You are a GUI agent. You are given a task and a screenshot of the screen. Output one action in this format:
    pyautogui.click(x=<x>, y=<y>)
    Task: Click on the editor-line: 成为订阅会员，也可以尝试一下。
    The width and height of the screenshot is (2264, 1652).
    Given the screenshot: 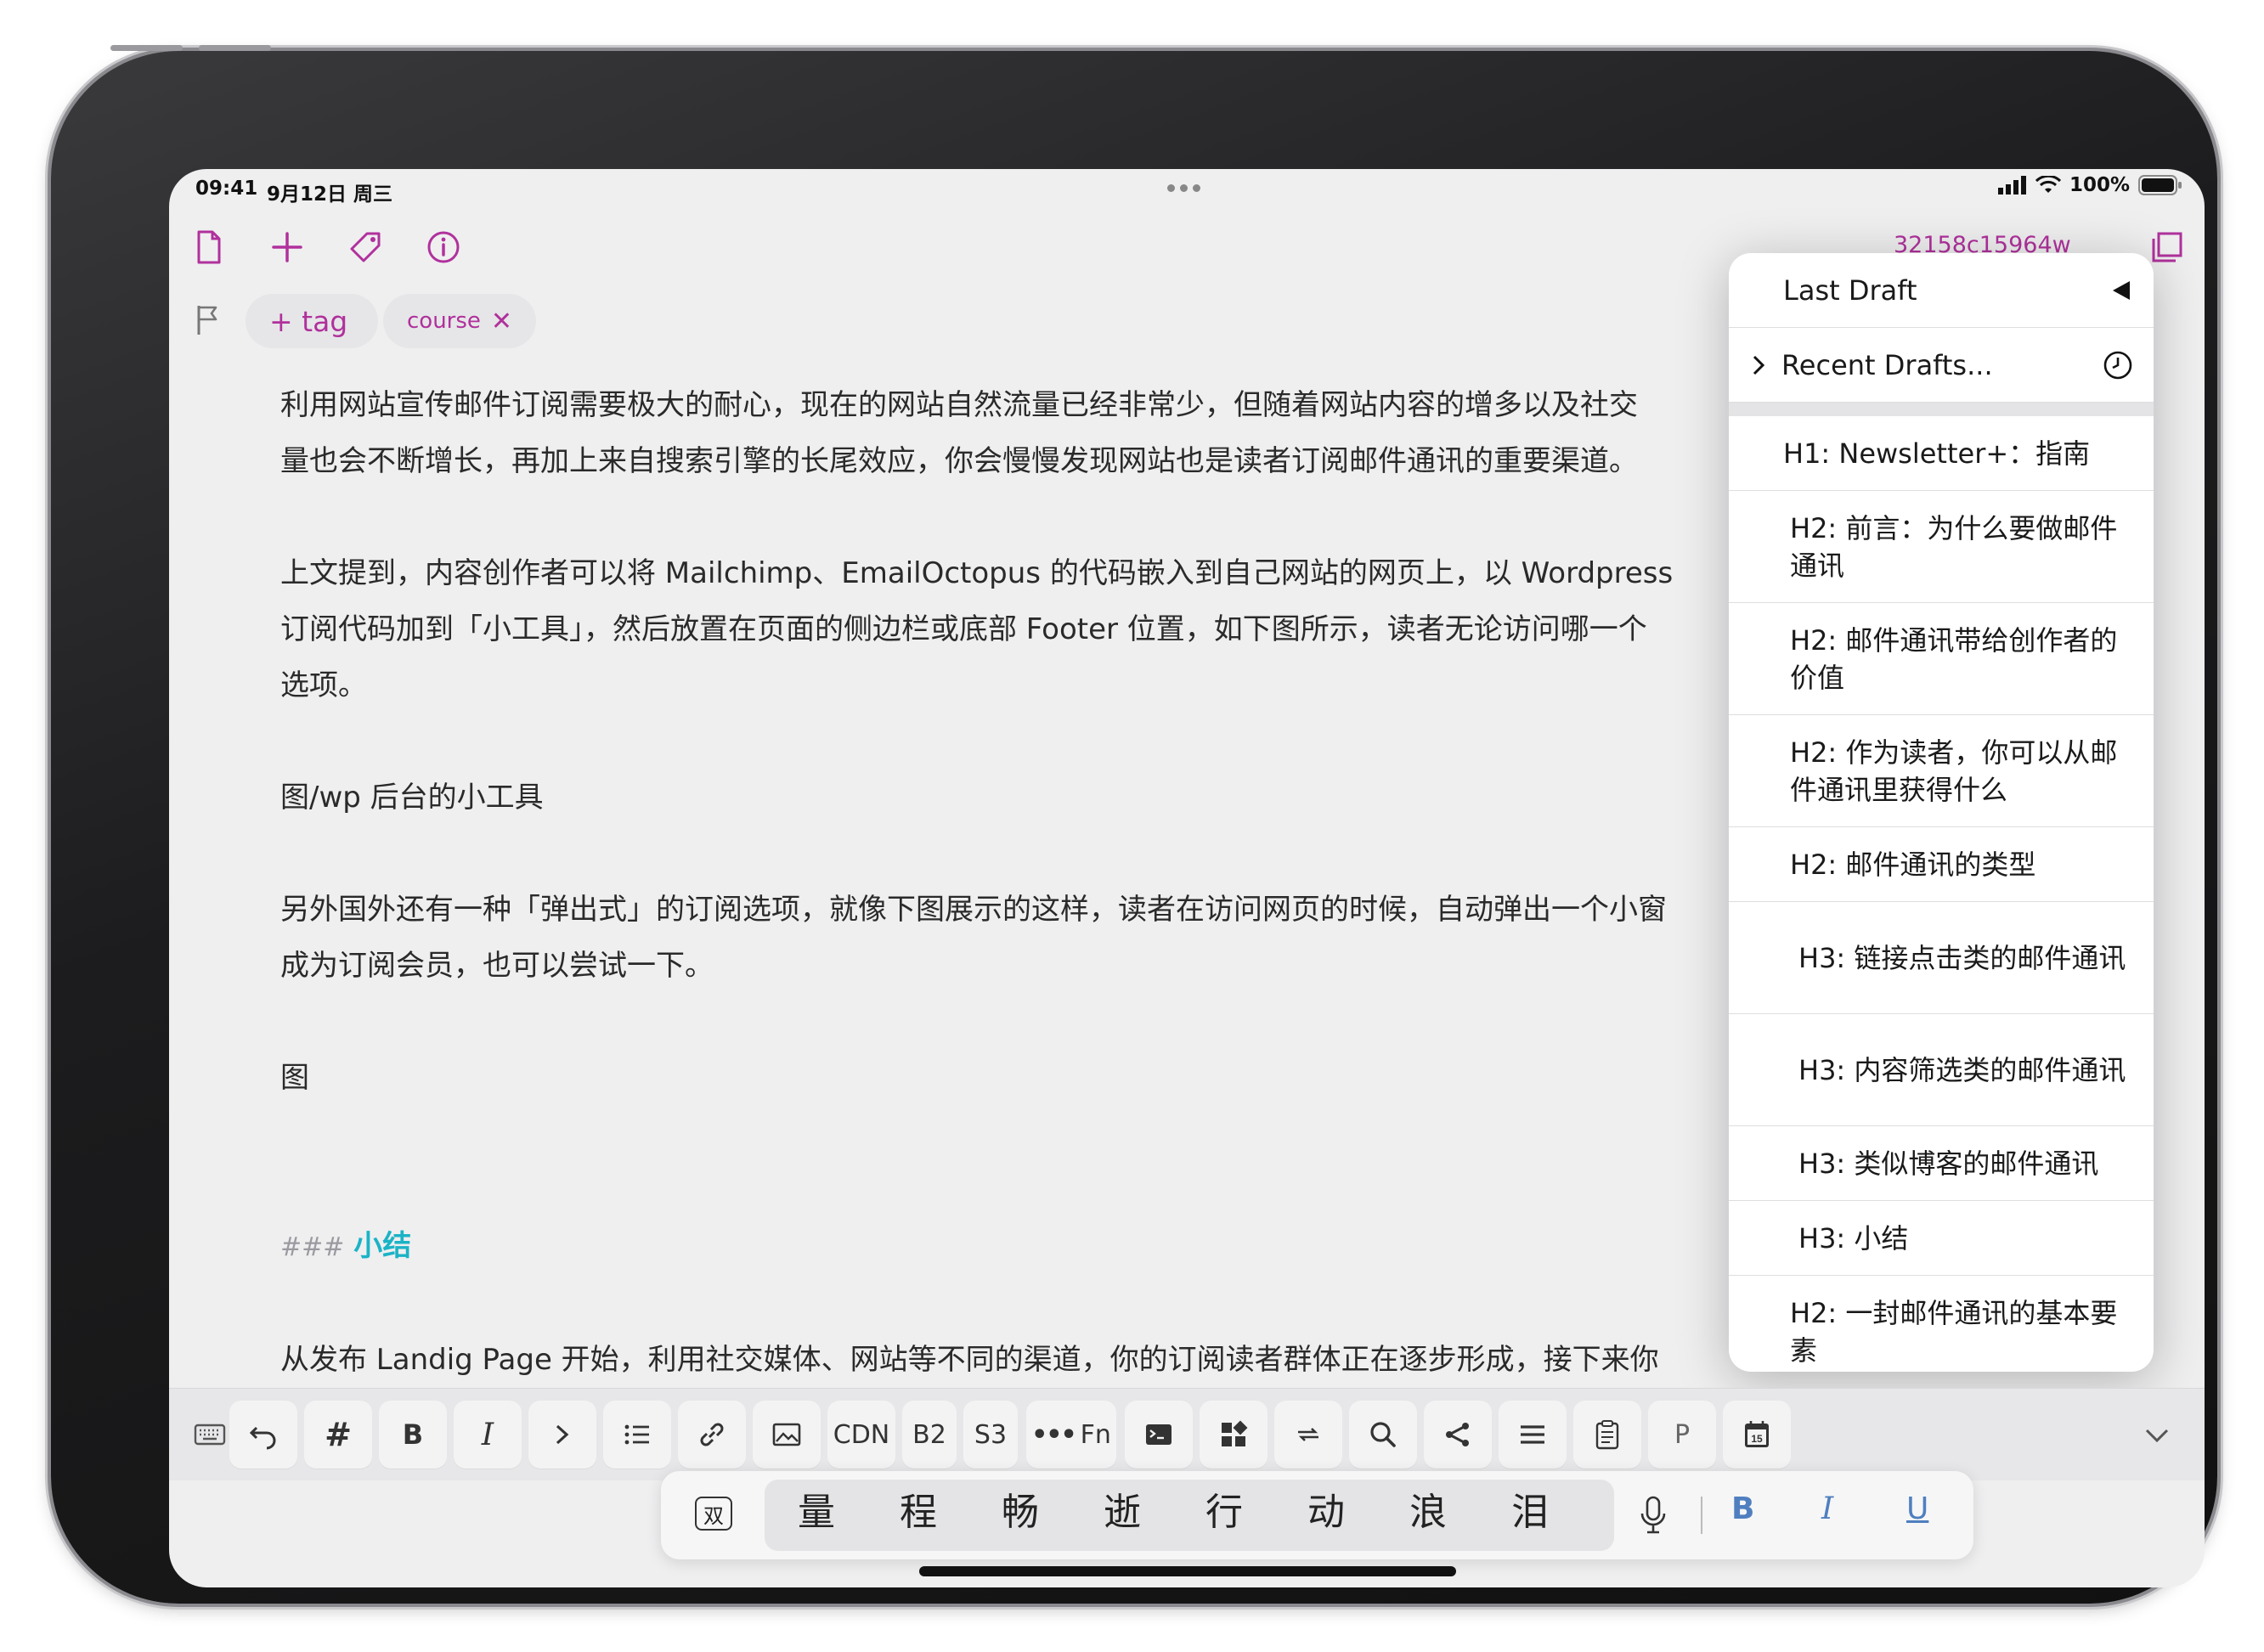 What is the action you would take?
    pyautogui.click(x=497, y=966)
    